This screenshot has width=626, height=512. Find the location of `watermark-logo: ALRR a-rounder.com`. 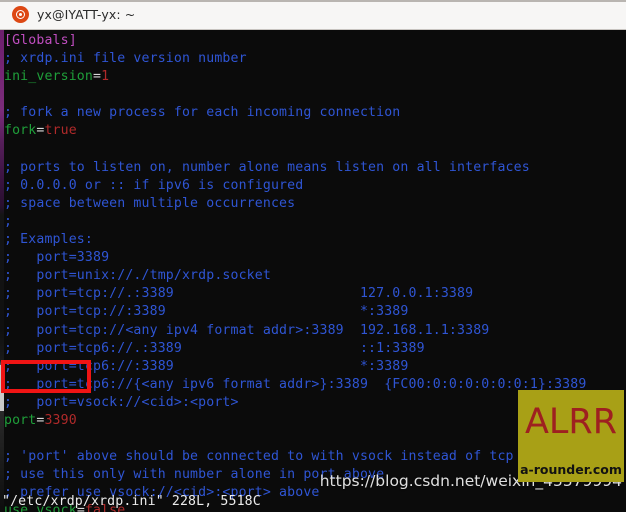

watermark-logo: ALRR a-rounder.com is located at coordinates (571, 436).